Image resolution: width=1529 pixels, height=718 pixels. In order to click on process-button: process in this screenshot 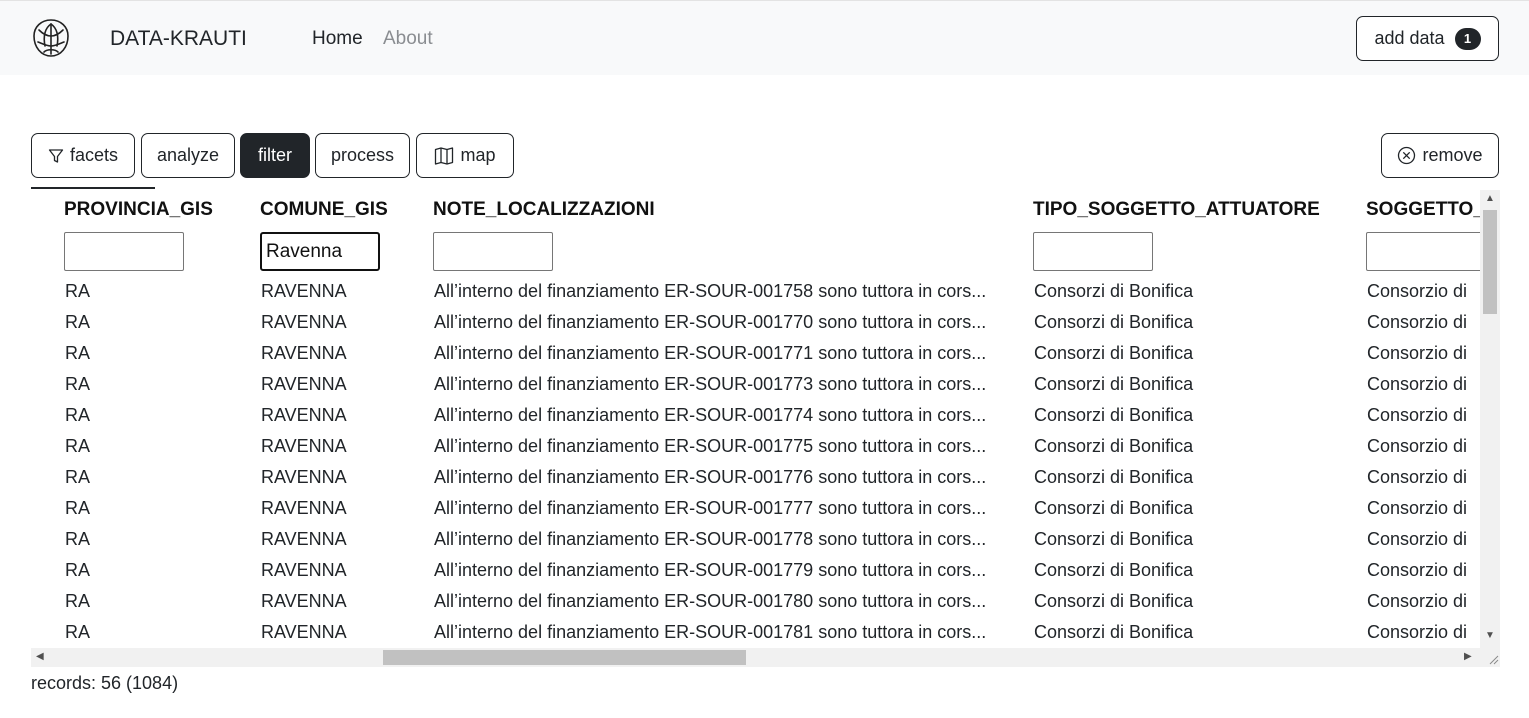, I will do `click(362, 155)`.